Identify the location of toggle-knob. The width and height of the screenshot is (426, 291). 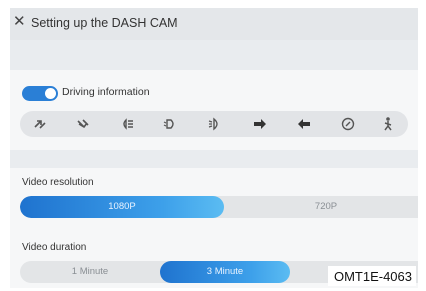
(50, 93).